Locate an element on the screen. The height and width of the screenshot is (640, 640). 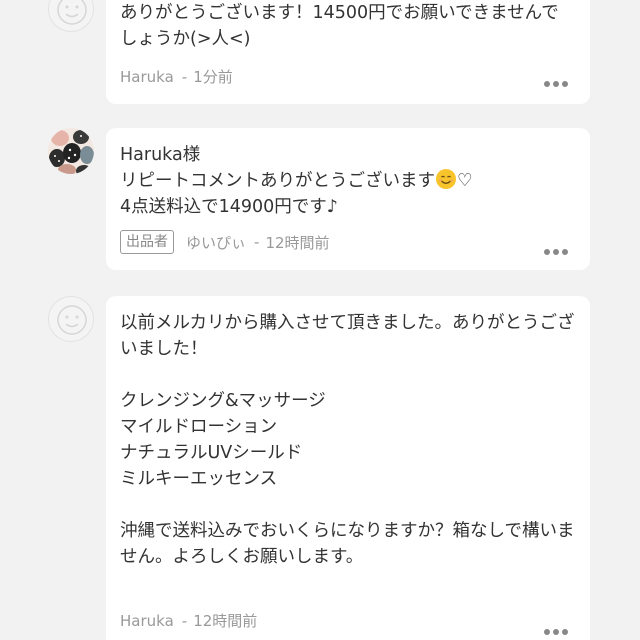
comment-text: ありがとうございます！14500円でお願いできませんでしょうか(>人<) is located at coordinates (339, 26).